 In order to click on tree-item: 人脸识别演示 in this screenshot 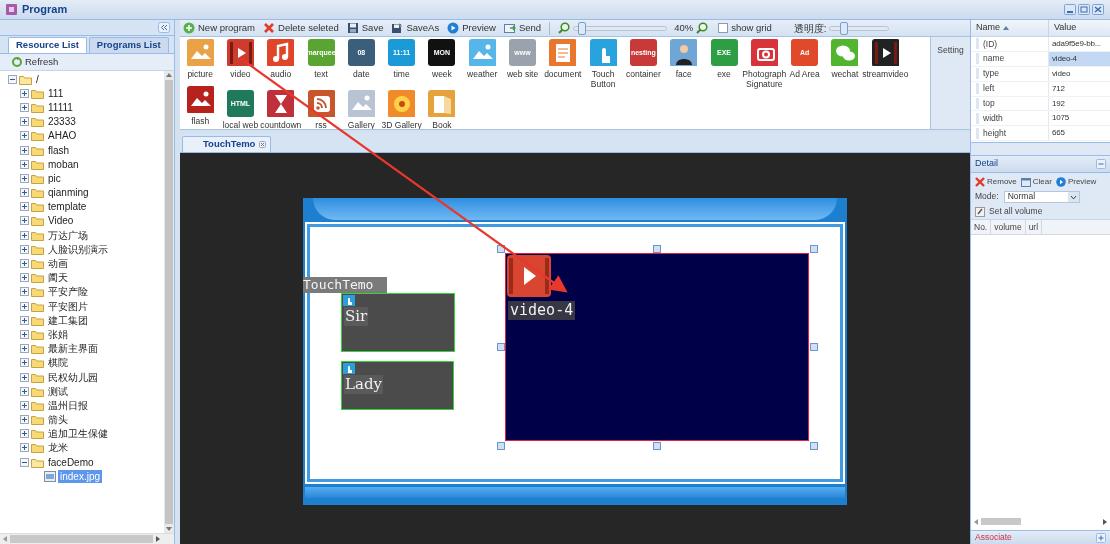, I will do `click(78, 249)`.